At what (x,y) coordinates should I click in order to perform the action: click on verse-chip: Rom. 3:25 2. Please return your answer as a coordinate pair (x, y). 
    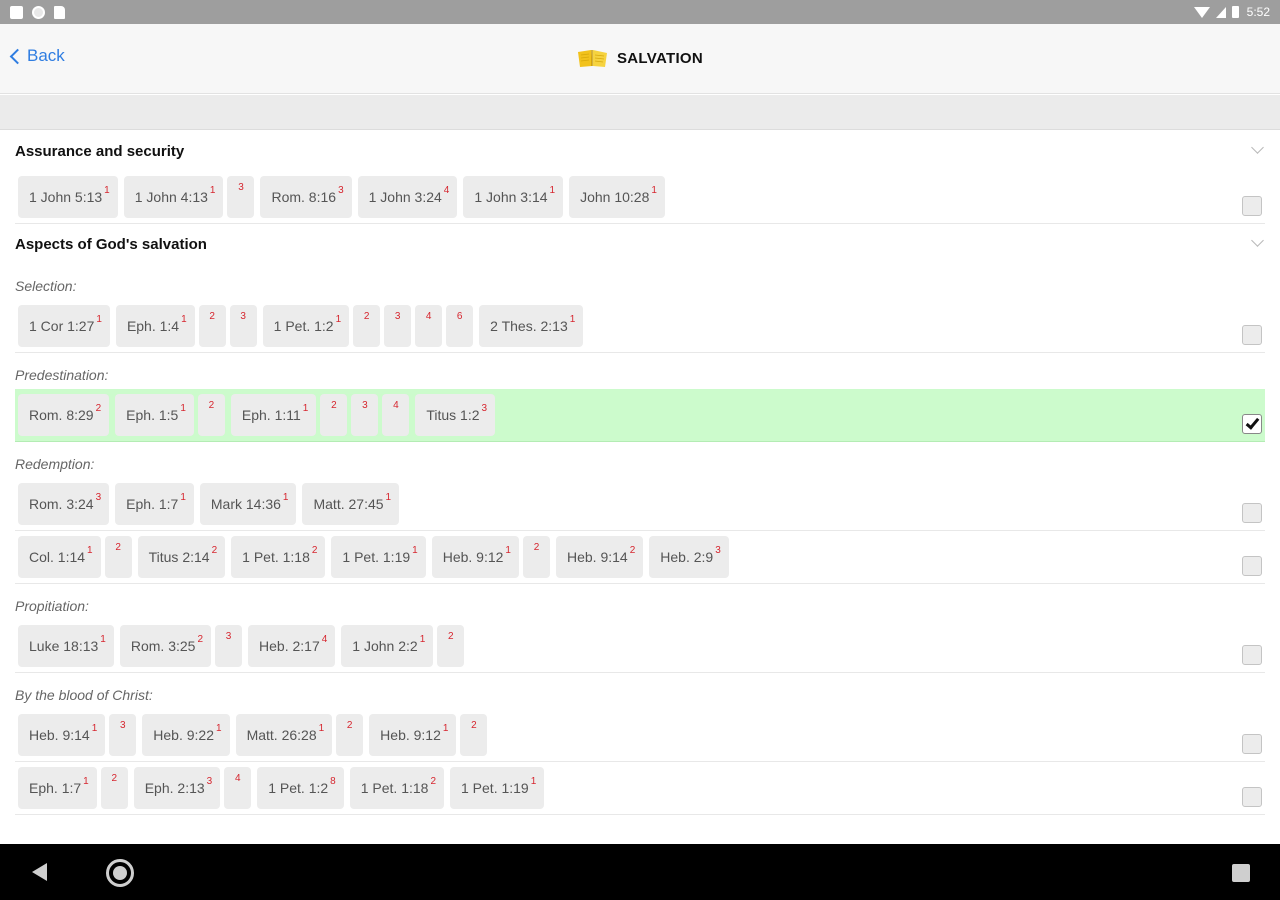
    Looking at the image, I should click on (165, 646).